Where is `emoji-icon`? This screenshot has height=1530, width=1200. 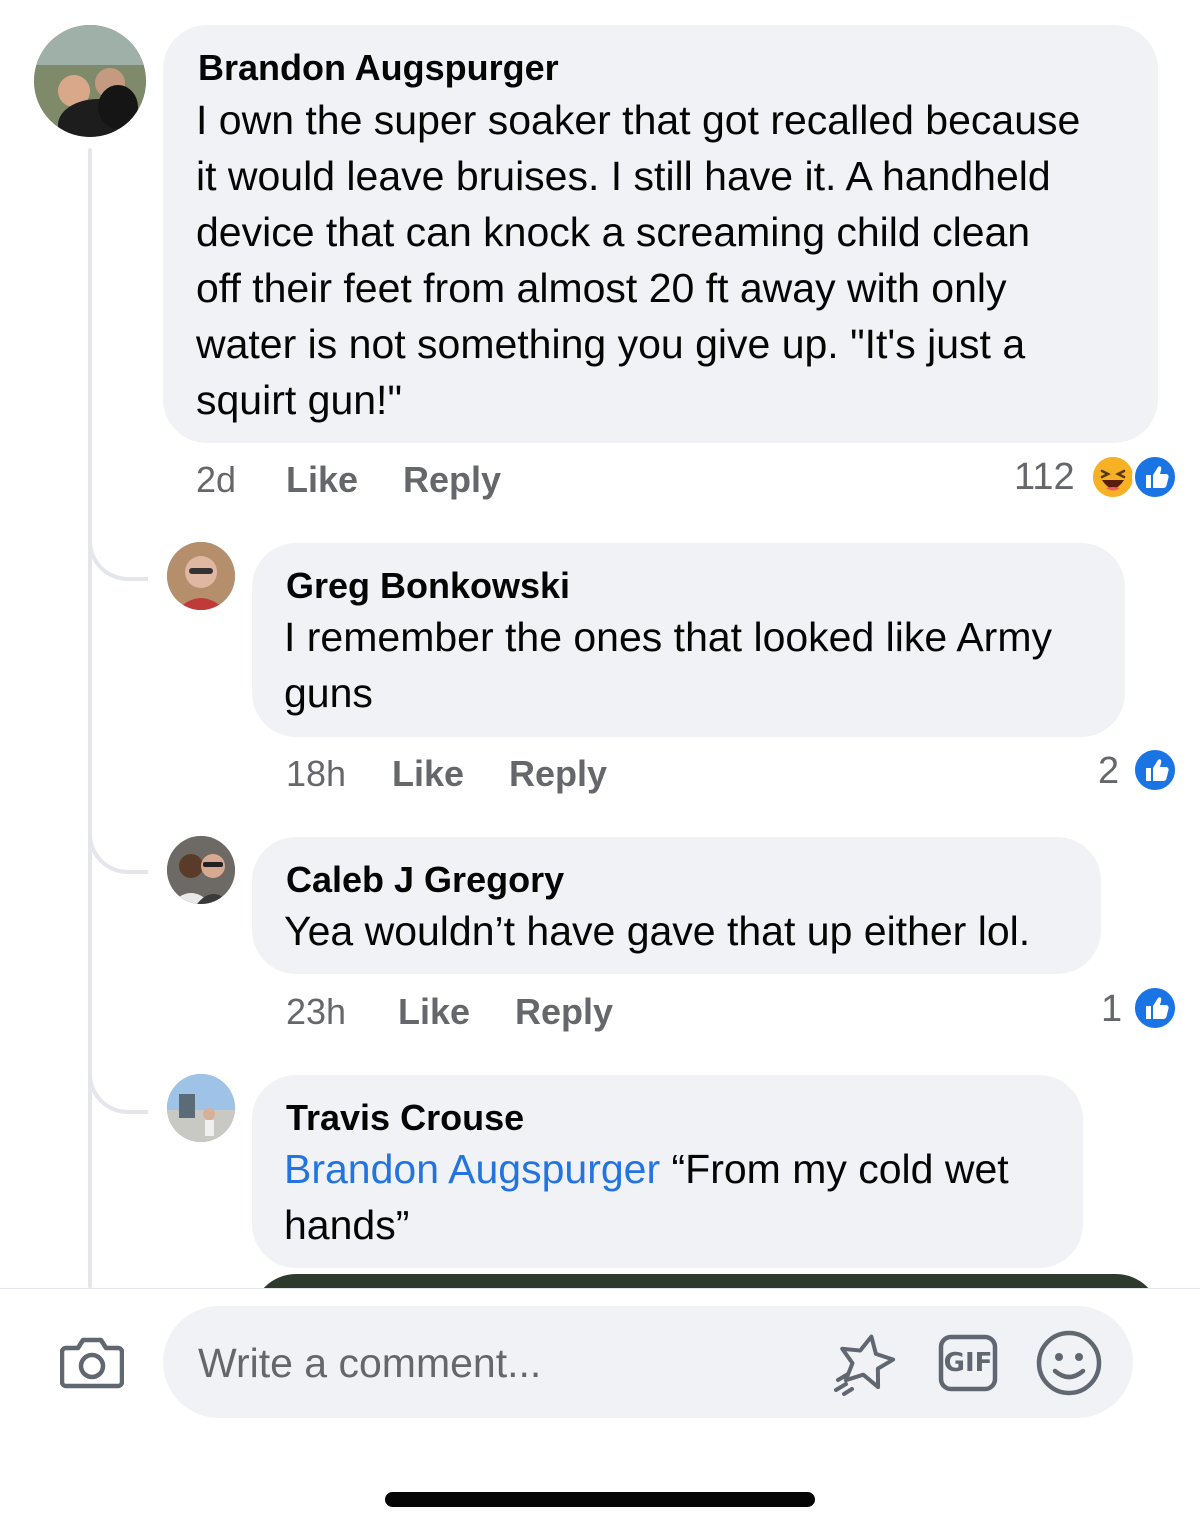 emoji-icon is located at coordinates (1069, 1363).